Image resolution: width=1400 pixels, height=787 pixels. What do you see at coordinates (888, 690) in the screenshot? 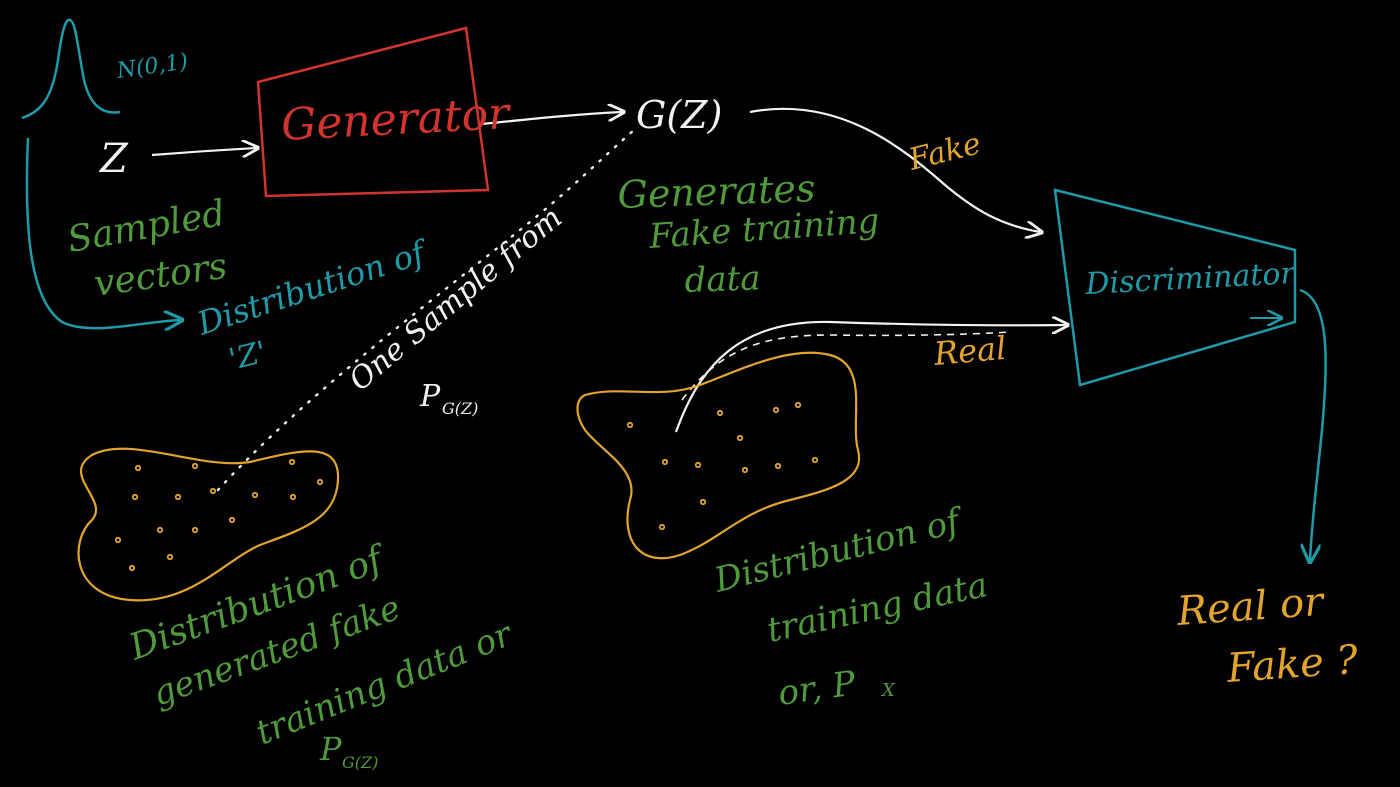
I see `dist-training-sub: X` at bounding box center [888, 690].